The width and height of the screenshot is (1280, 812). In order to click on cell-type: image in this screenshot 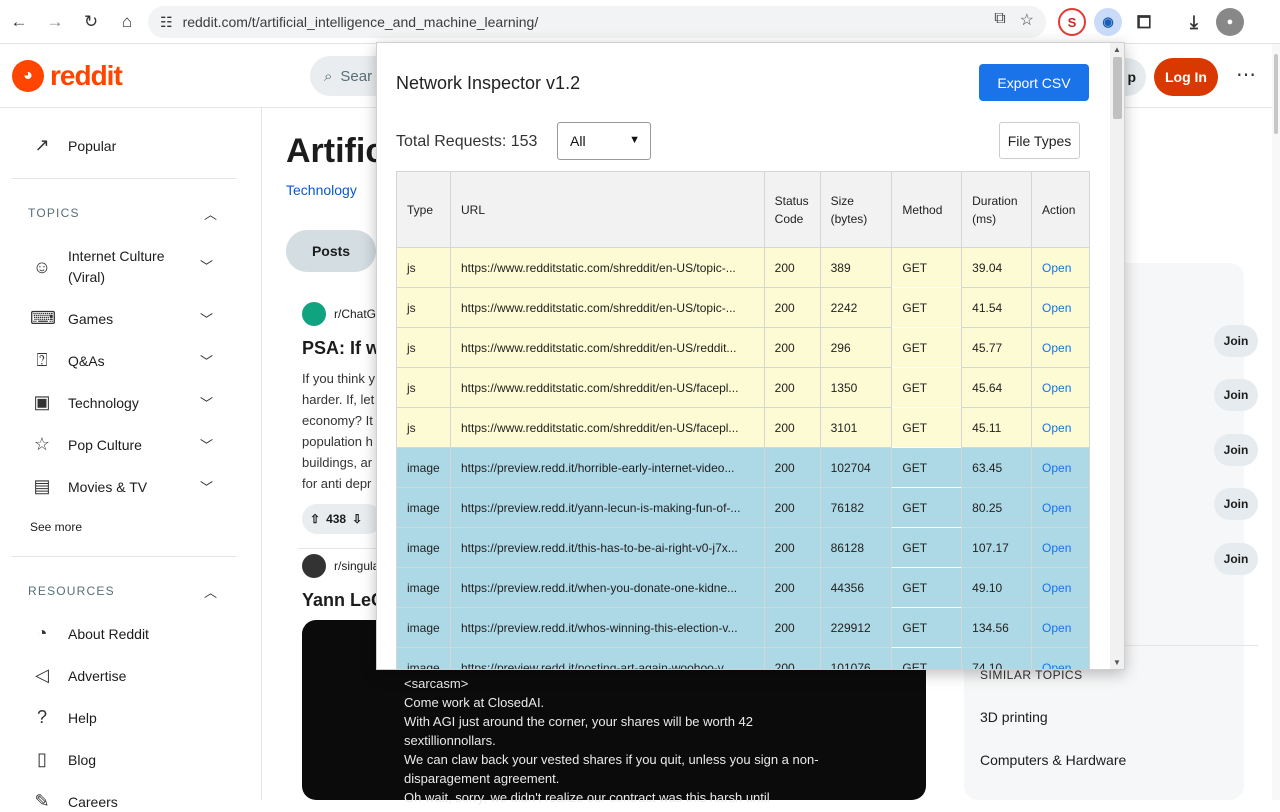, I will do `click(423, 587)`.